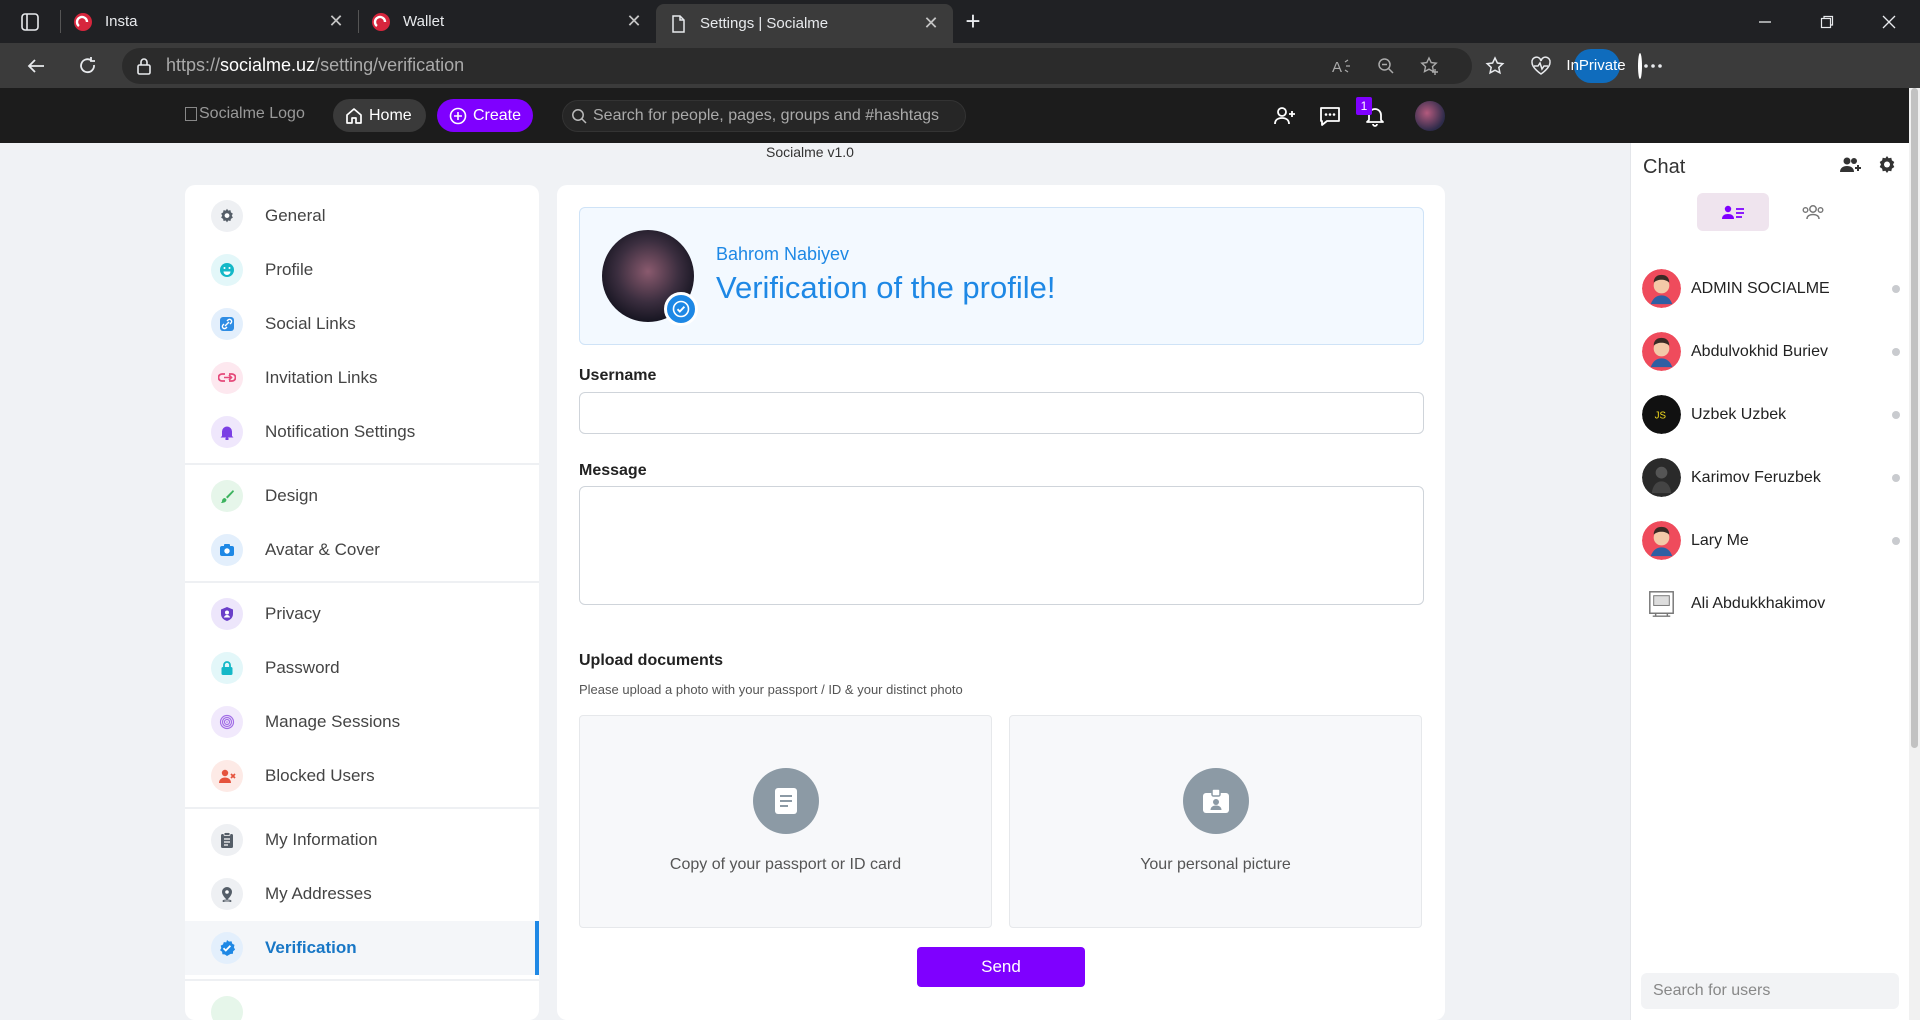  I want to click on profile-name: Bahrom Nabiyev, so click(783, 254).